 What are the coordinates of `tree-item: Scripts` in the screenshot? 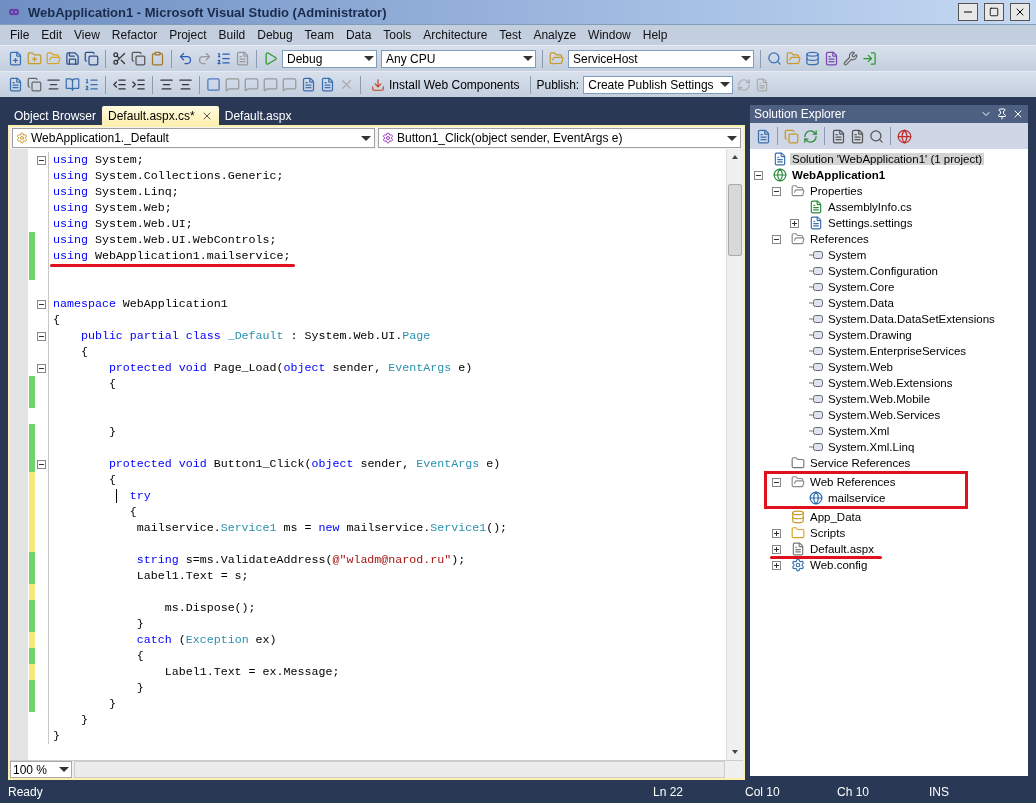 It's located at (828, 533).